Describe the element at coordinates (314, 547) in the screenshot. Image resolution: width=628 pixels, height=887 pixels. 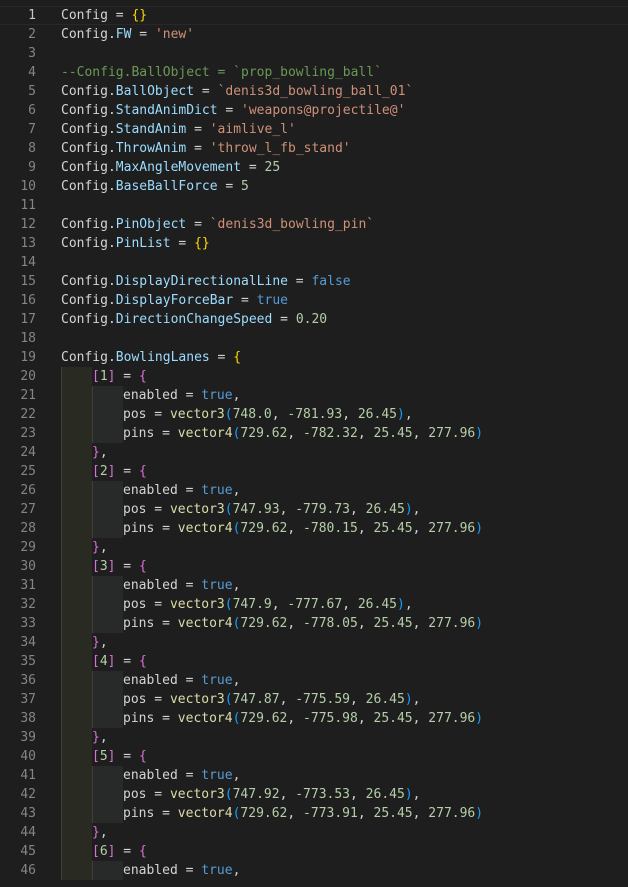
I see `code-line: 29},` at that location.